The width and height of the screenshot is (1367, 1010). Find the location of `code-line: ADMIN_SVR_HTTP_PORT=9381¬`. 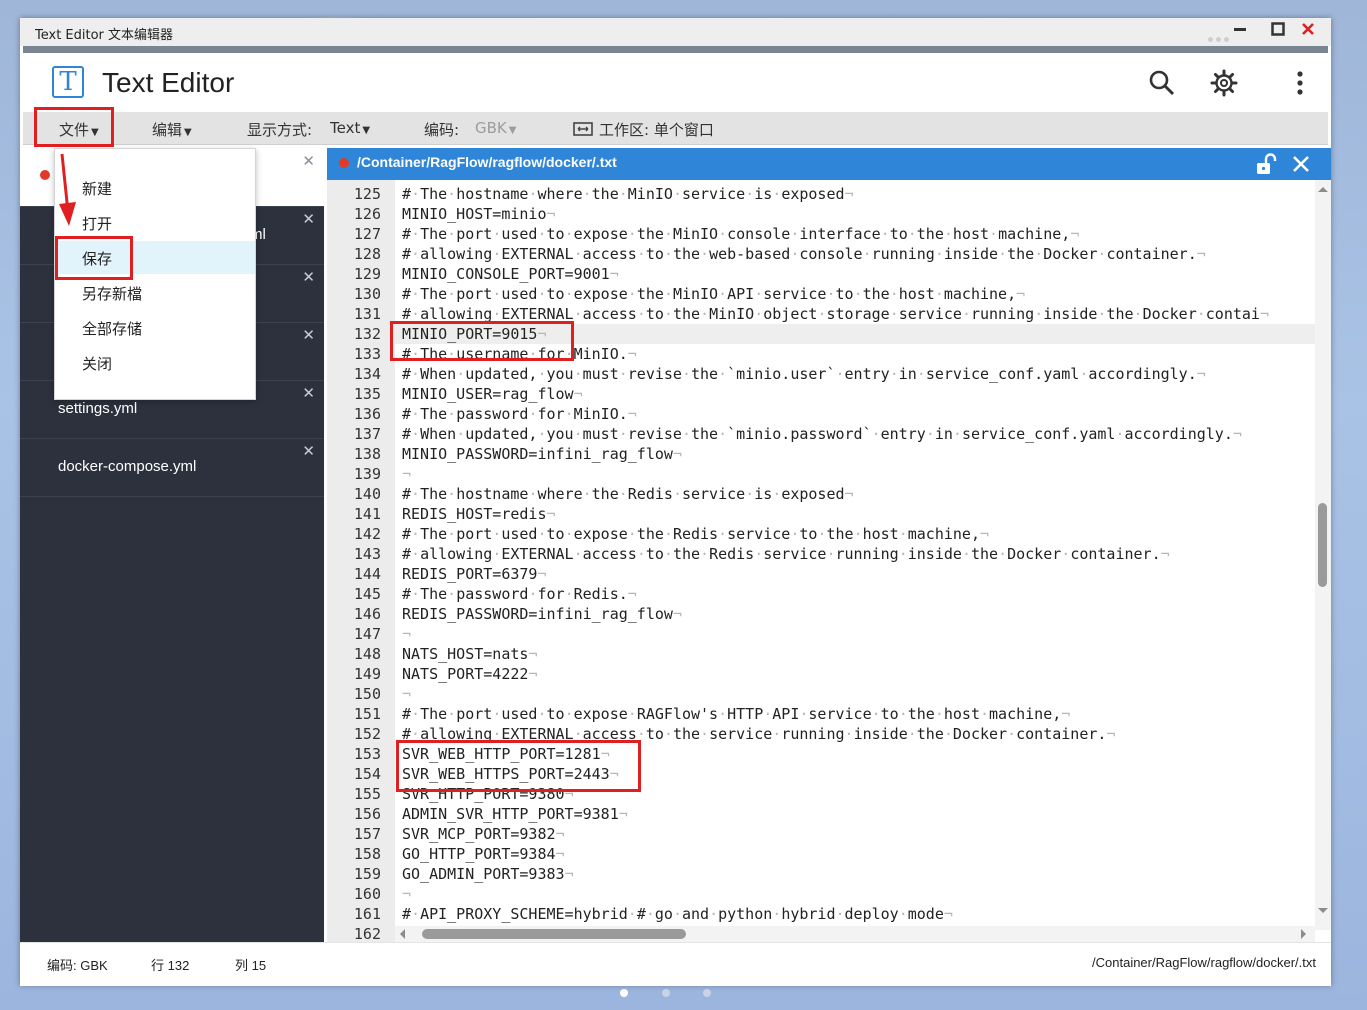

code-line: ADMIN_SVR_HTTP_PORT=9381¬ is located at coordinates (855, 814).